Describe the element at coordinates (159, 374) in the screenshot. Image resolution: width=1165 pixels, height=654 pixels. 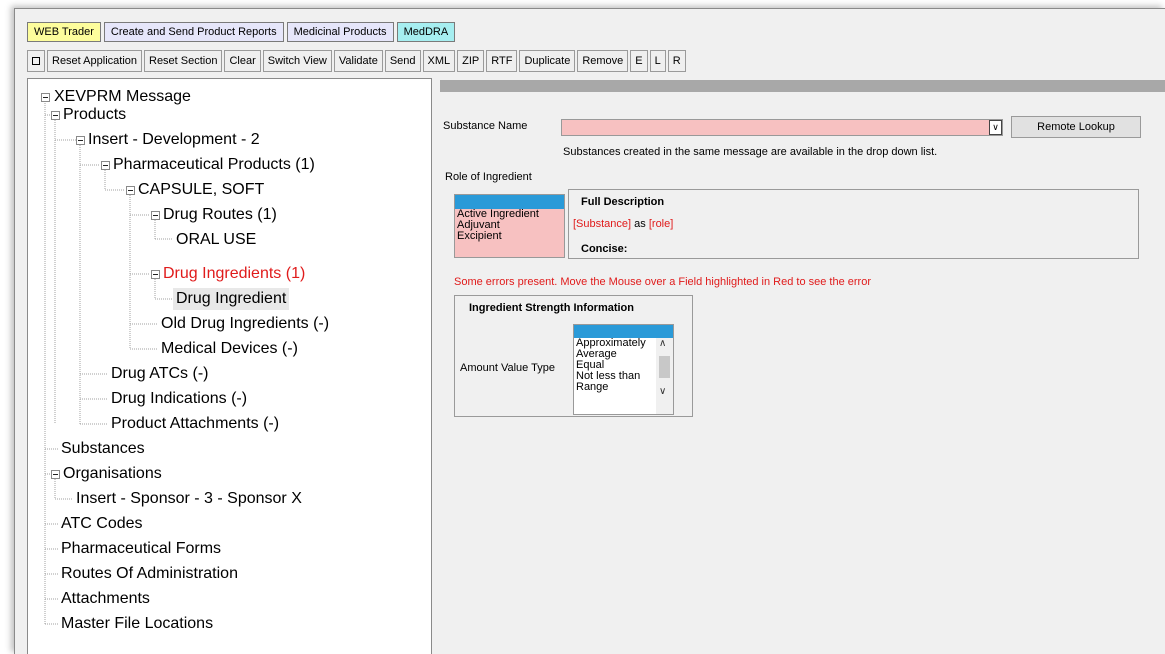
I see `tree-node-drug-atcs: Drug ATCs (-)` at that location.